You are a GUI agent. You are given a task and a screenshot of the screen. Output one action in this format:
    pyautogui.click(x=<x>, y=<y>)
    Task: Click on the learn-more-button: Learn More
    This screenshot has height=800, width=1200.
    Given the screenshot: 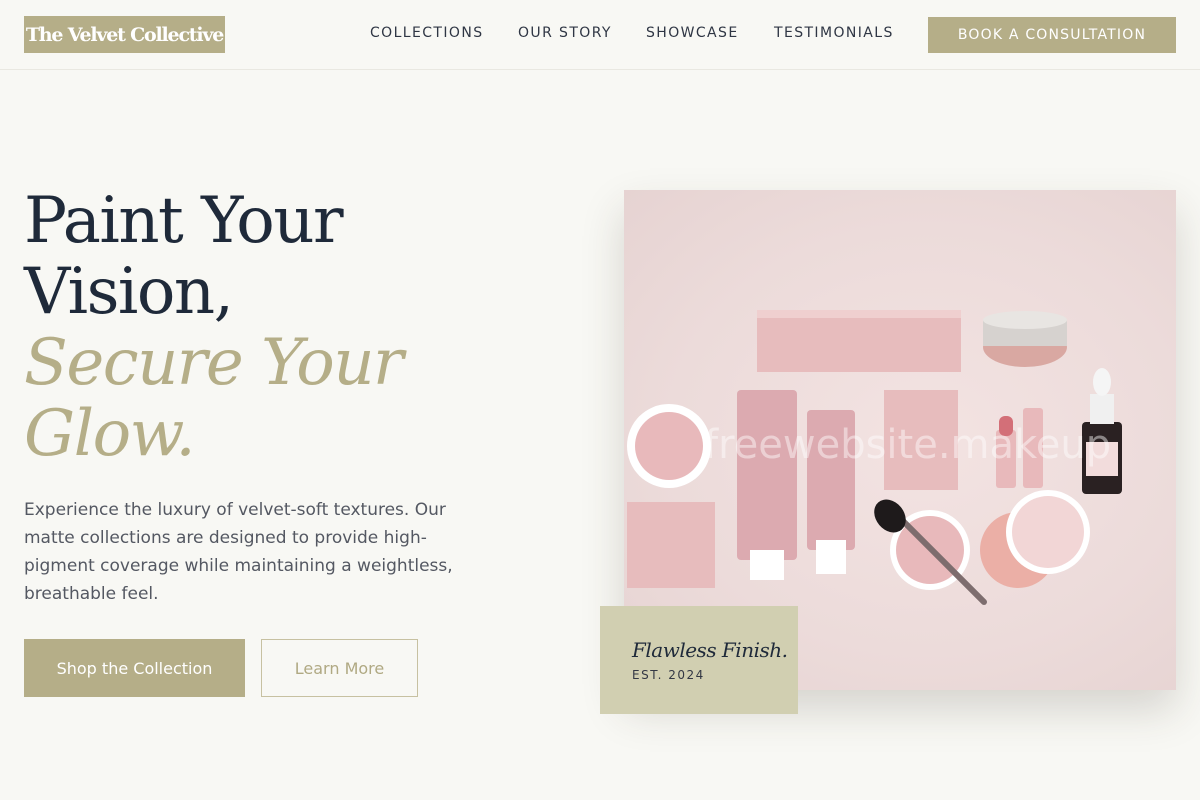 What is the action you would take?
    pyautogui.click(x=339, y=668)
    